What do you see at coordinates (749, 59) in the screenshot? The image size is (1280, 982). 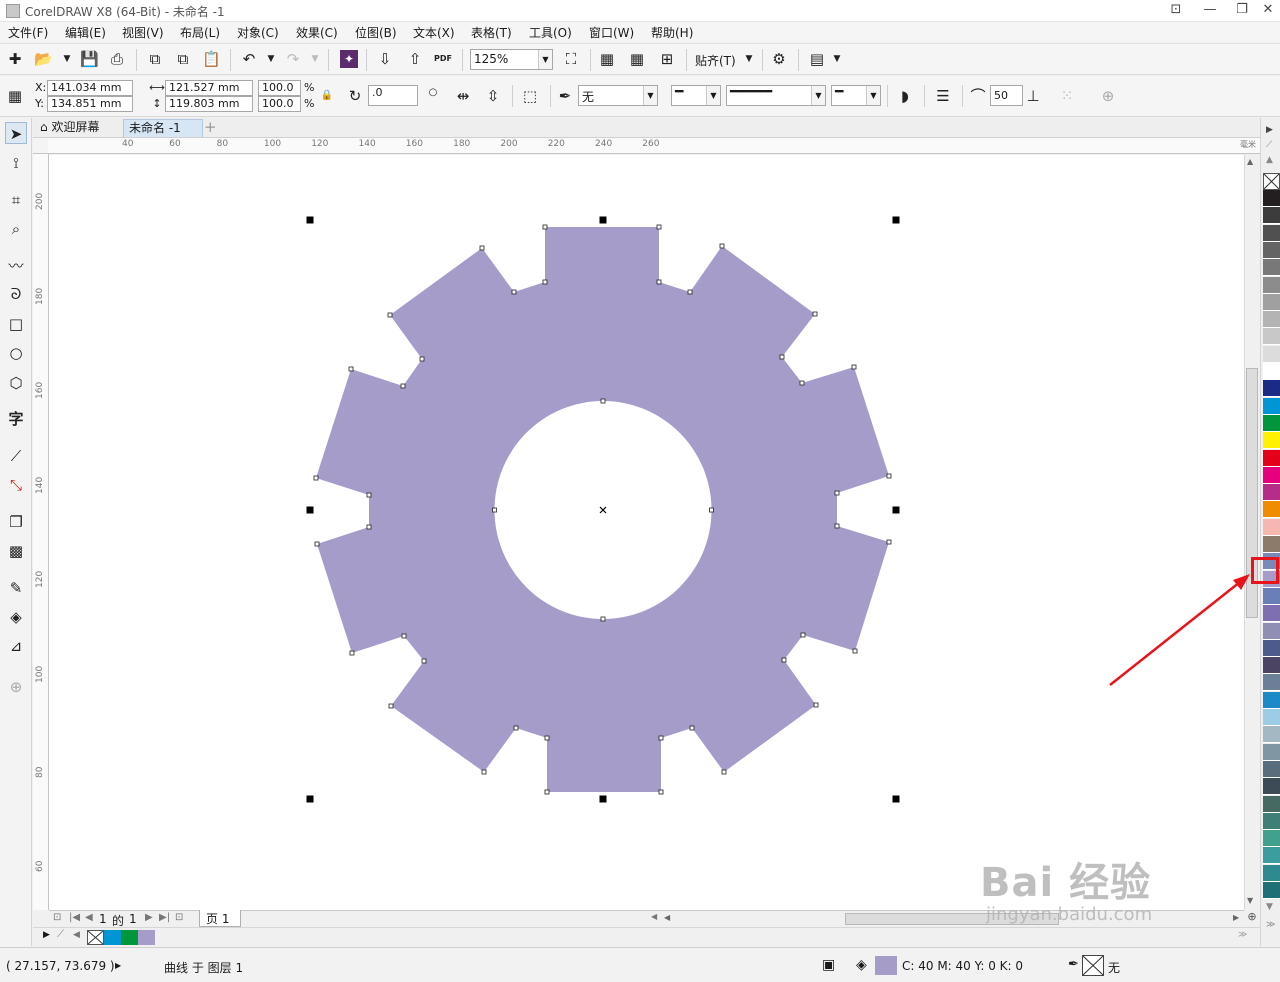 I see `snap-dropdown-icon: ▼` at bounding box center [749, 59].